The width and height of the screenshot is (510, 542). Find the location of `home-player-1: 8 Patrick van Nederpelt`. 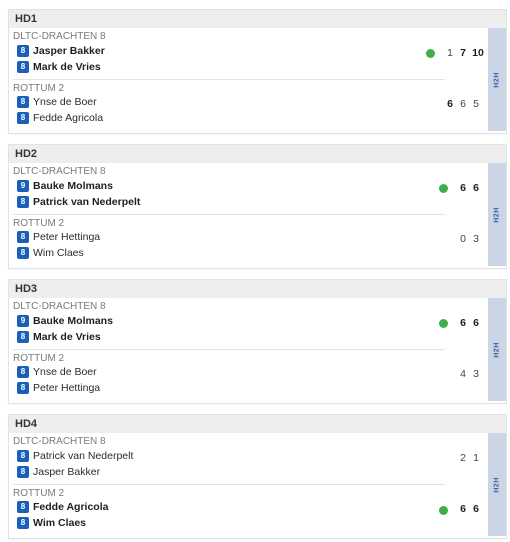

home-player-1: 8 Patrick van Nederpelt is located at coordinates (75, 456).